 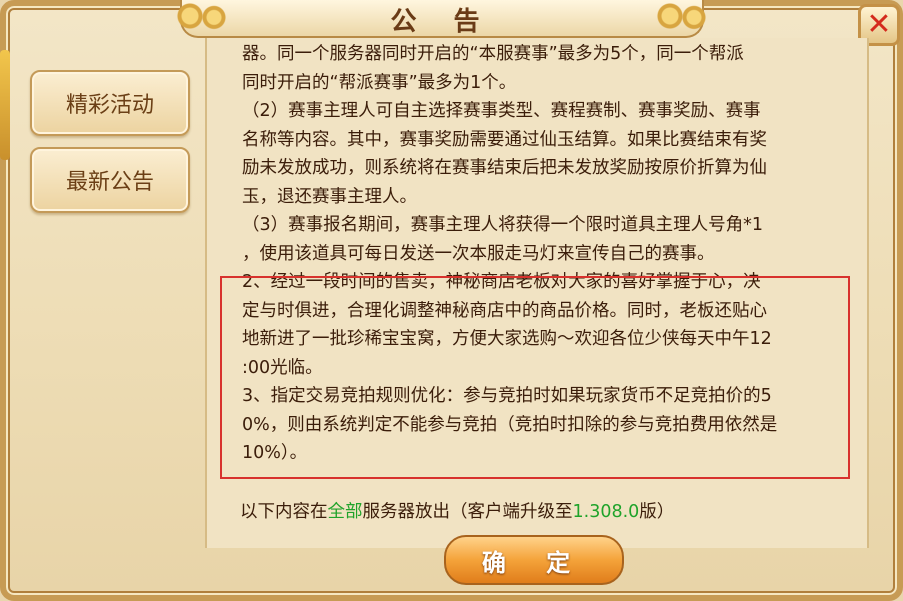 What do you see at coordinates (110, 103) in the screenshot?
I see `sidebar-item-events: 精彩活动` at bounding box center [110, 103].